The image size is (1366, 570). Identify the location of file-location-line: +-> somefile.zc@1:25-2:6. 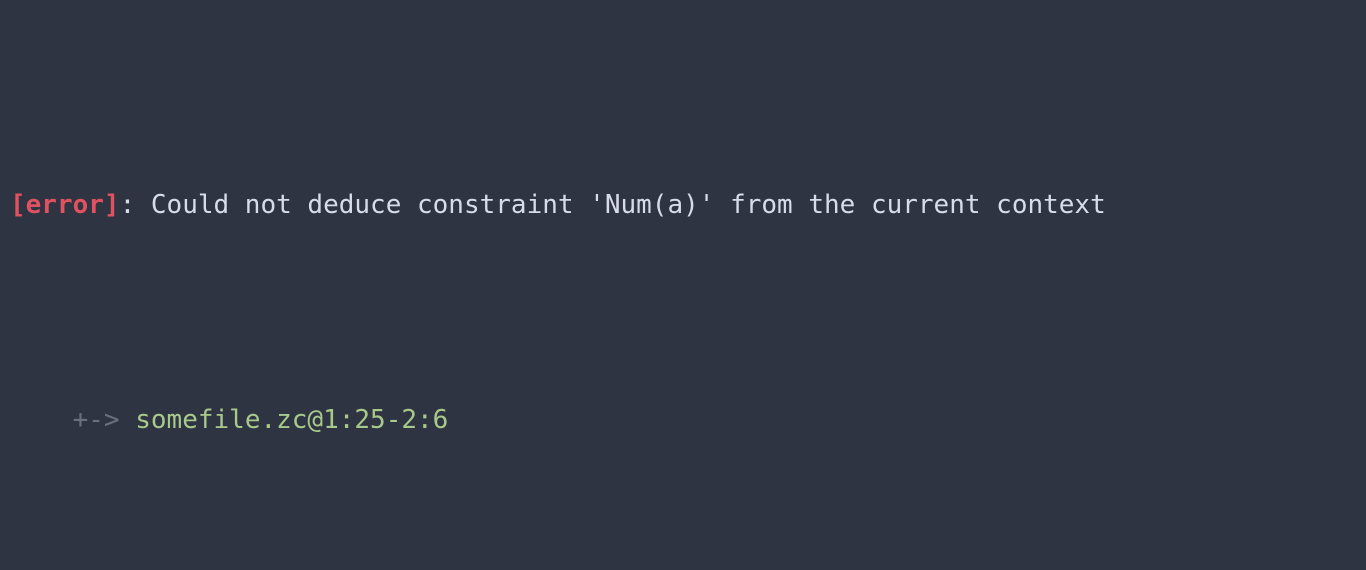
(612, 420).